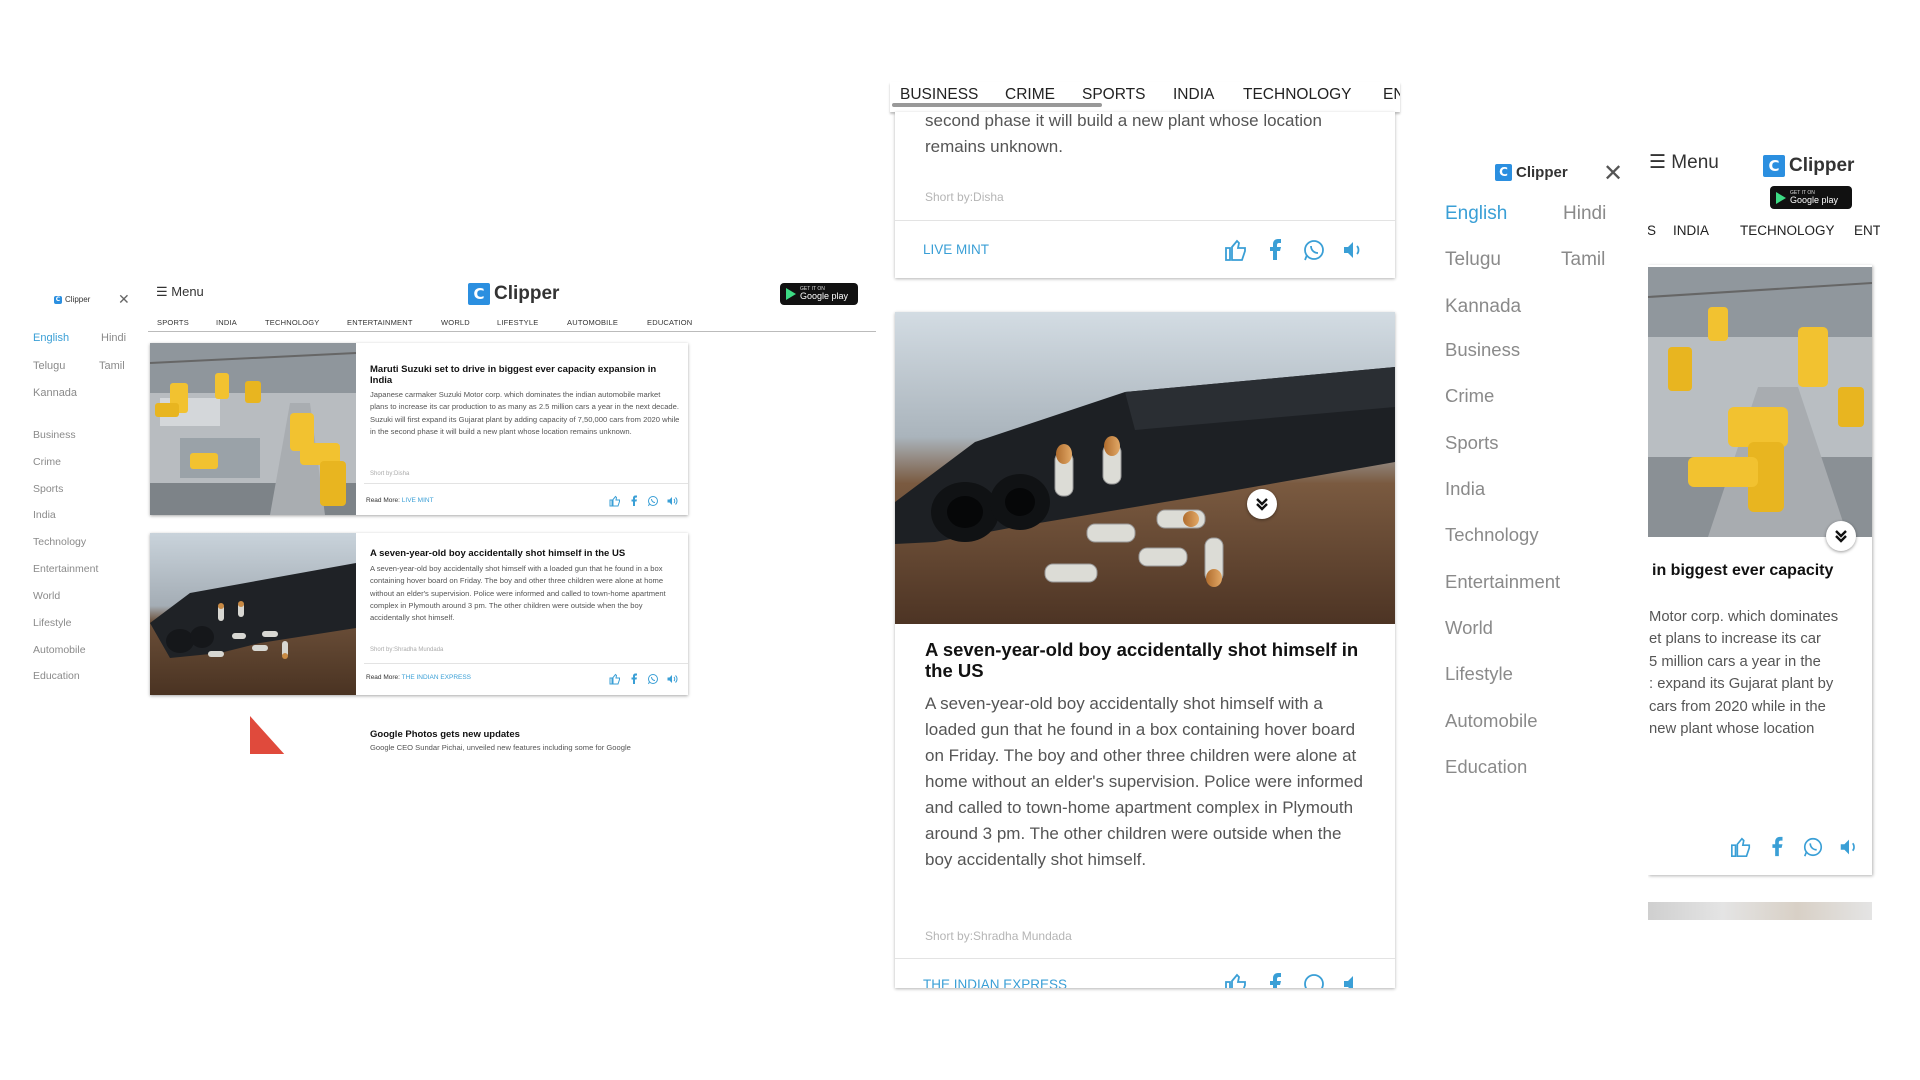  What do you see at coordinates (592, 322) in the screenshot?
I see `nav-automobile: AUTOMOBILE` at bounding box center [592, 322].